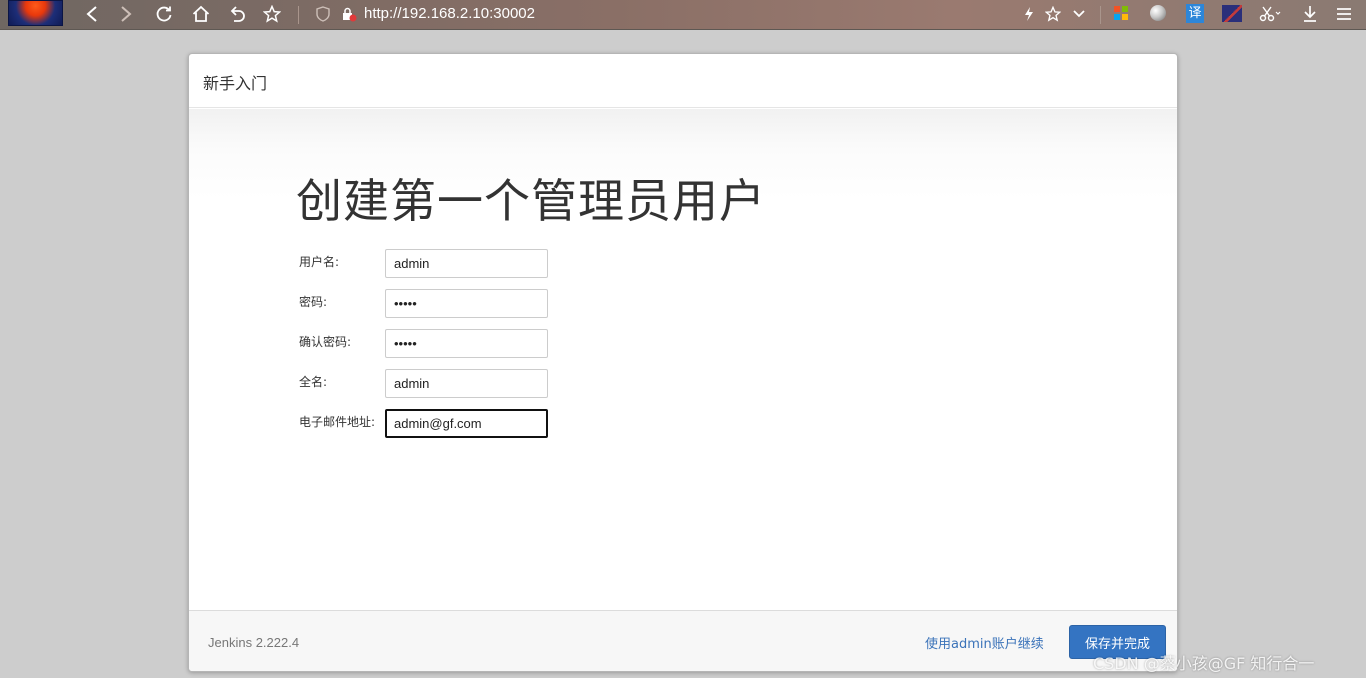 The width and height of the screenshot is (1366, 678). I want to click on scissors-icon, so click(1270, 14).